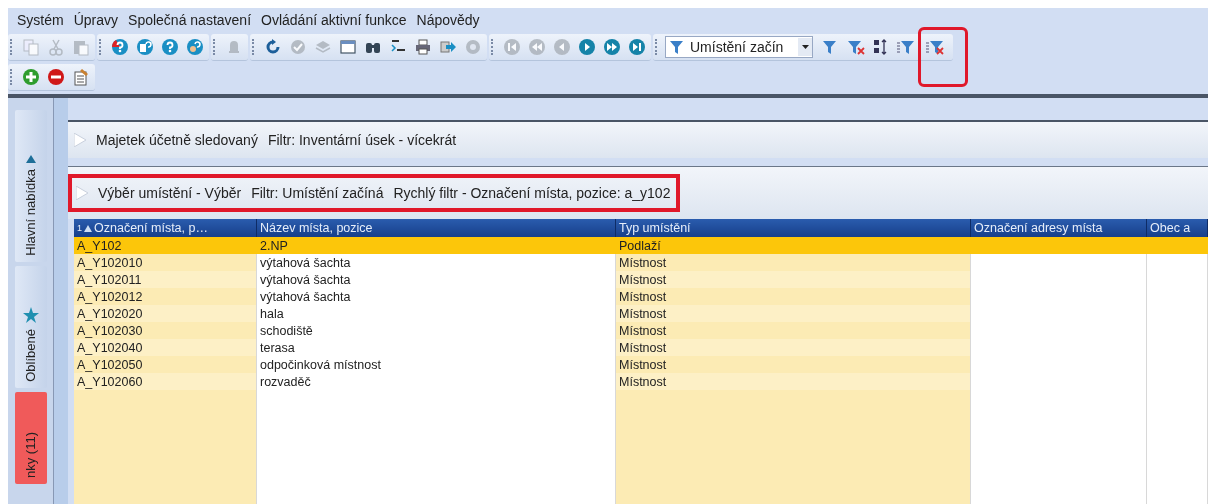 The image size is (1208, 504). What do you see at coordinates (79, 228) in the screenshot?
I see `sort-index: 1` at bounding box center [79, 228].